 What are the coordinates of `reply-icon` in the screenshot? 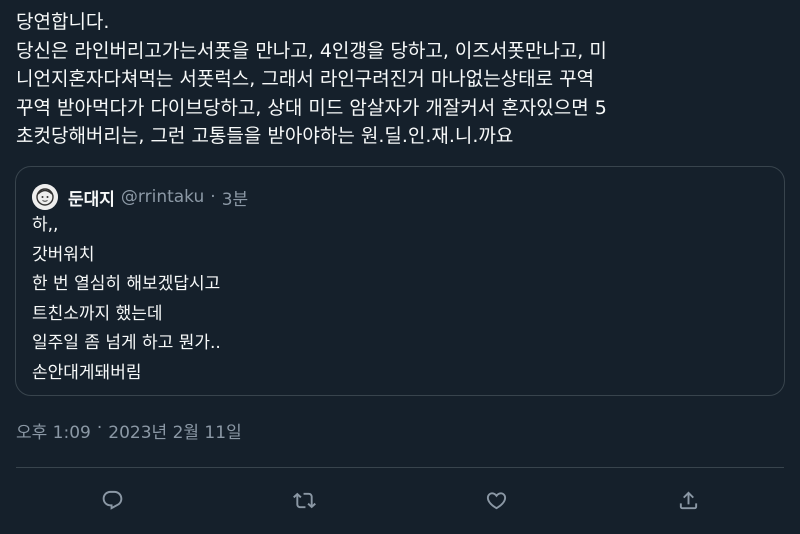 It's located at (112, 500).